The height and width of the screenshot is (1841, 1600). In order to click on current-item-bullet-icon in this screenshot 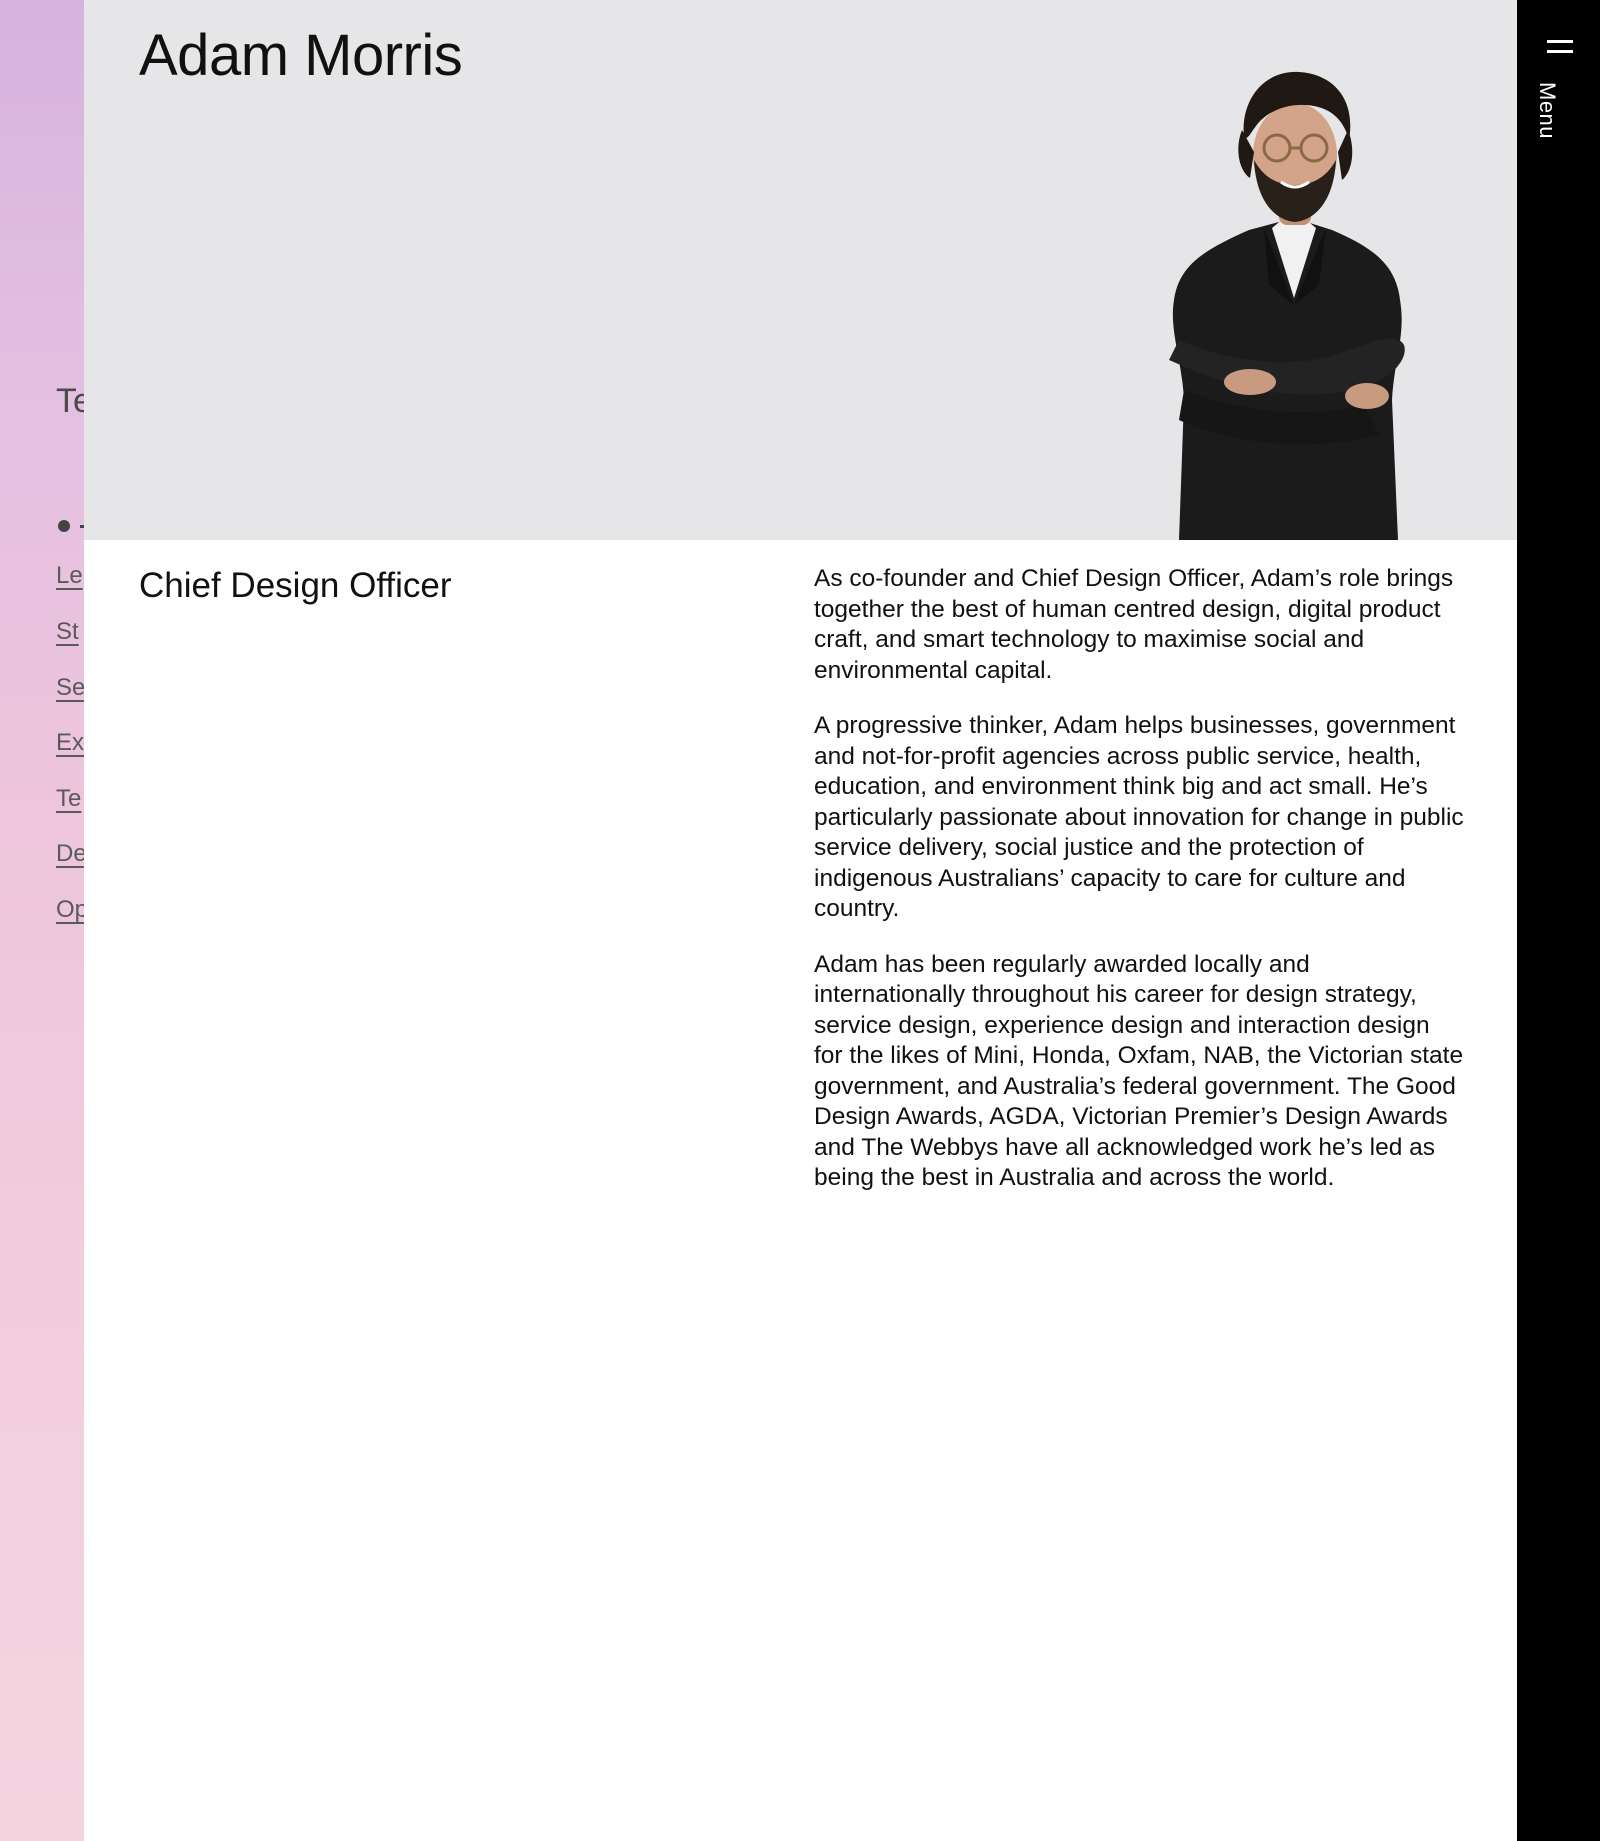, I will do `click(64, 526)`.